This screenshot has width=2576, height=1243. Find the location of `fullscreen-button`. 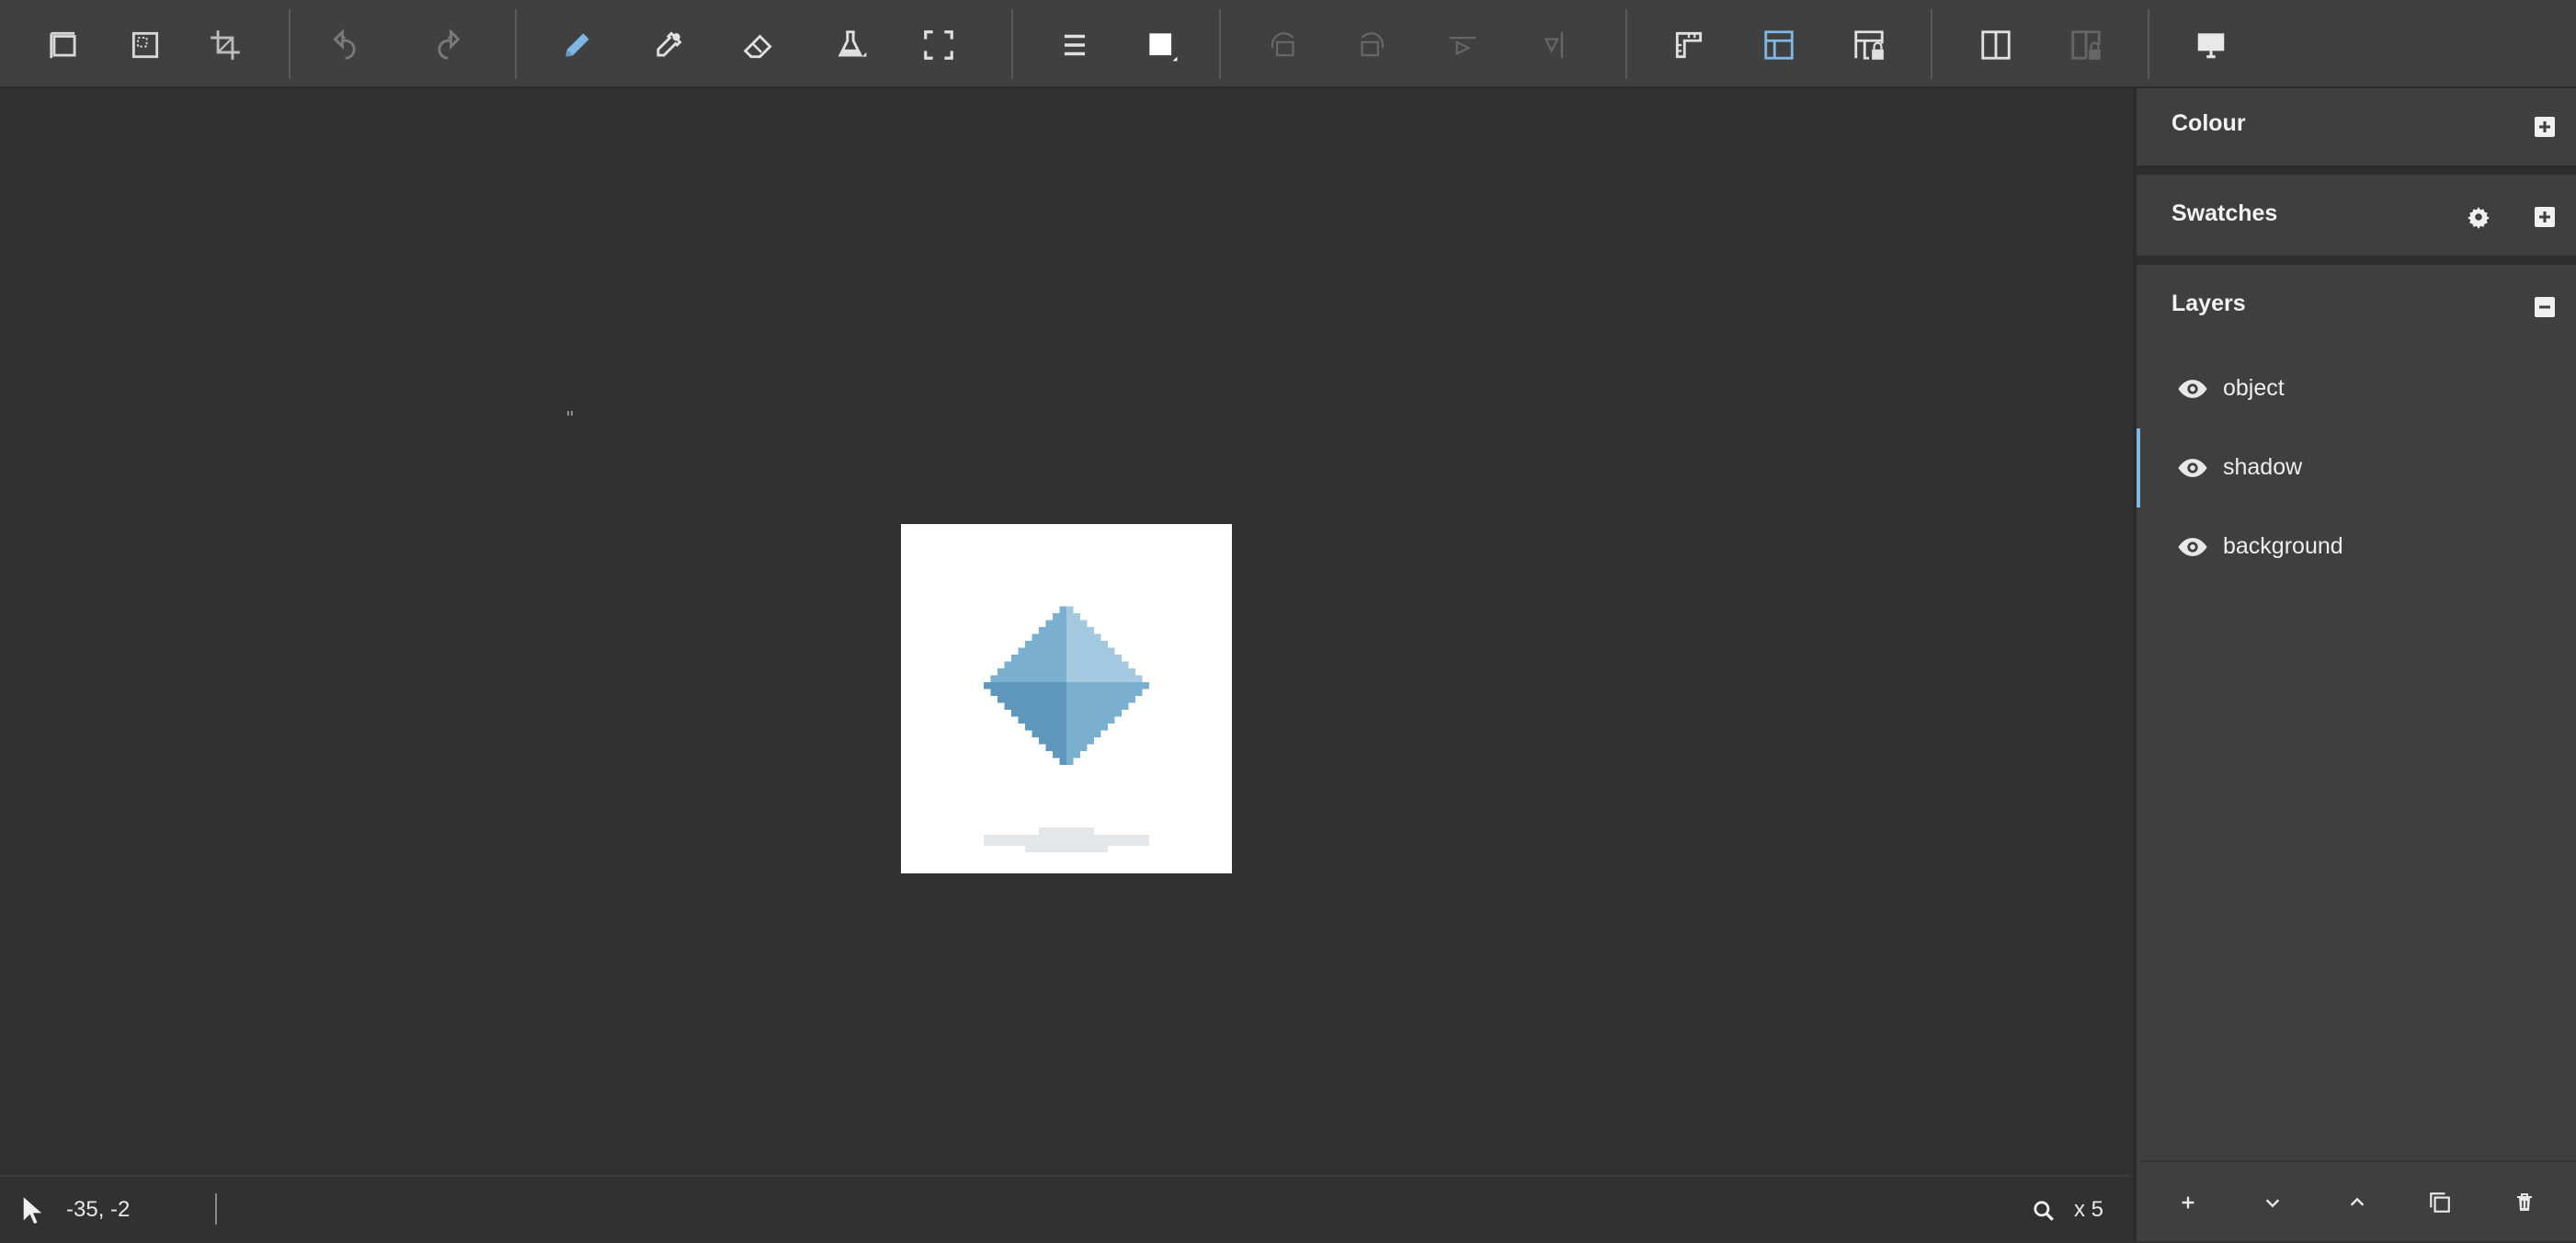

fullscreen-button is located at coordinates (939, 45).